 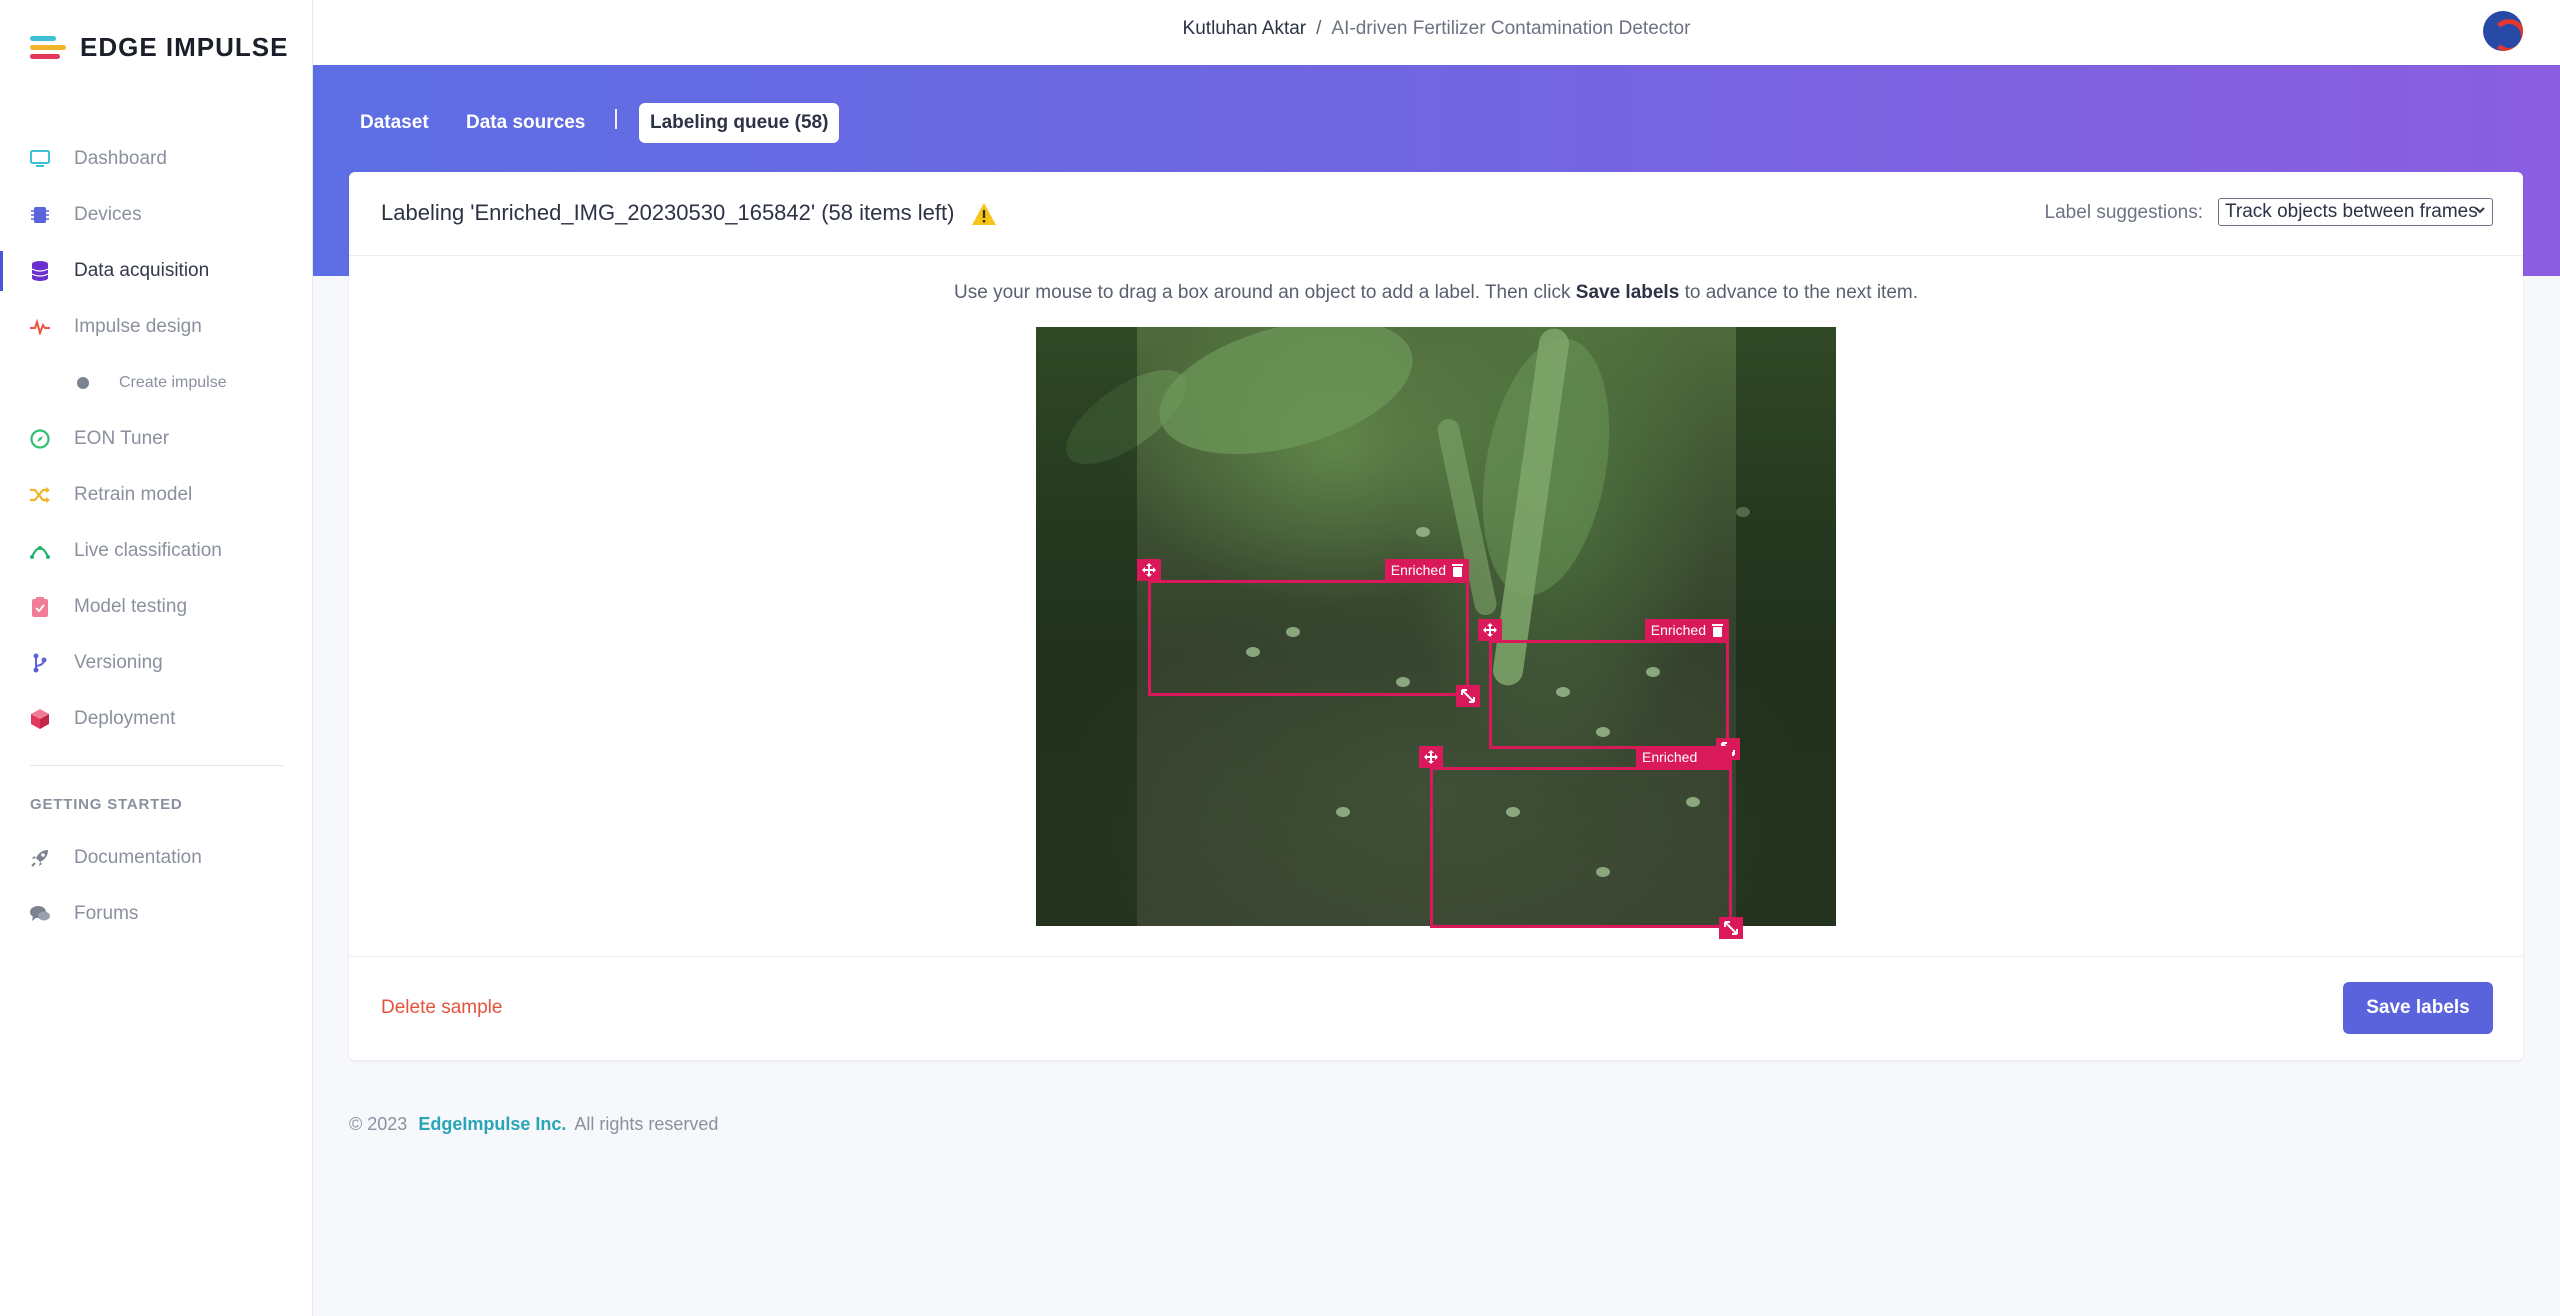 What do you see at coordinates (131, 606) in the screenshot?
I see `sidebar-item-label: Model testing` at bounding box center [131, 606].